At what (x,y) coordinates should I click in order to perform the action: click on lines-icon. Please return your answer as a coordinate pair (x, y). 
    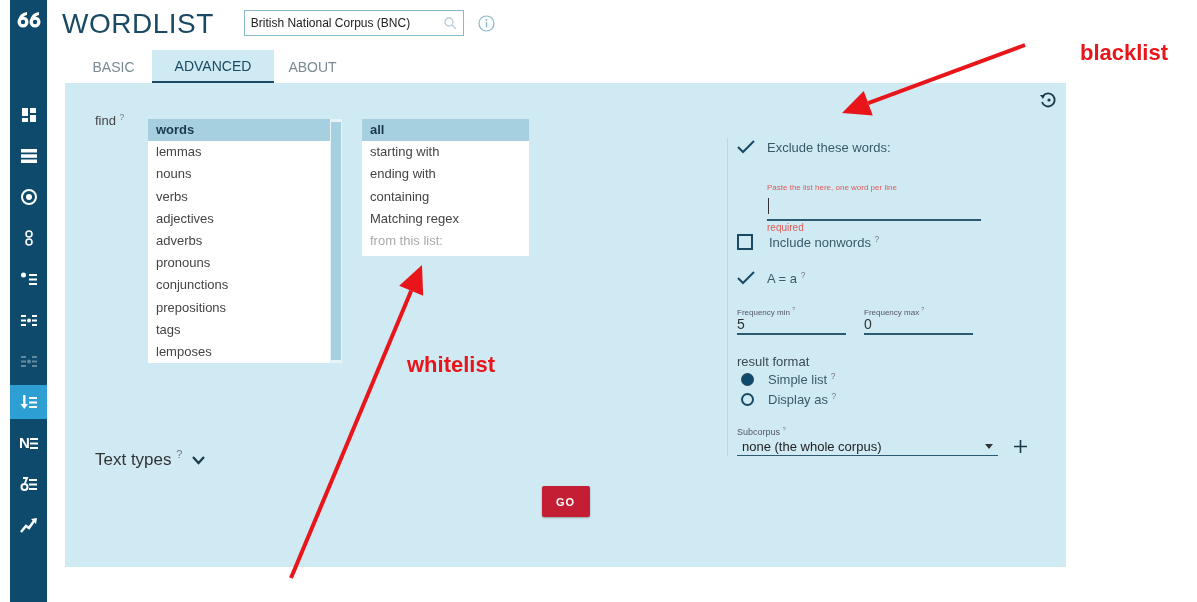
    Looking at the image, I should click on (33, 443).